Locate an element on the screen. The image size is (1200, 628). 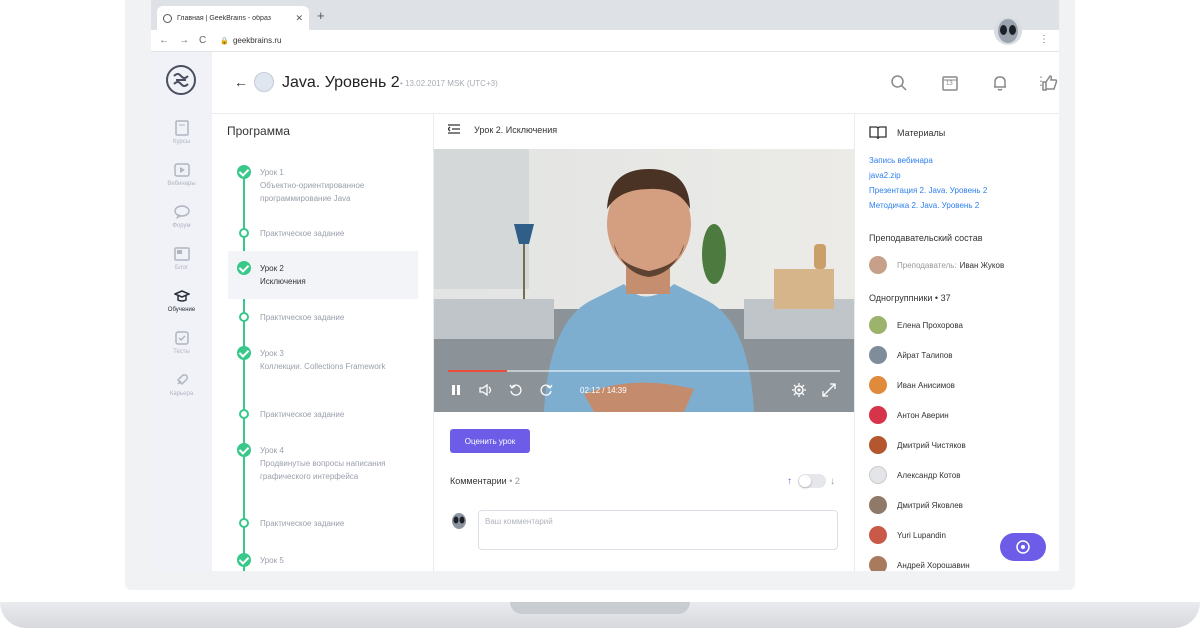
sidebar-item-label: Карьера is located at coordinates (181, 394).